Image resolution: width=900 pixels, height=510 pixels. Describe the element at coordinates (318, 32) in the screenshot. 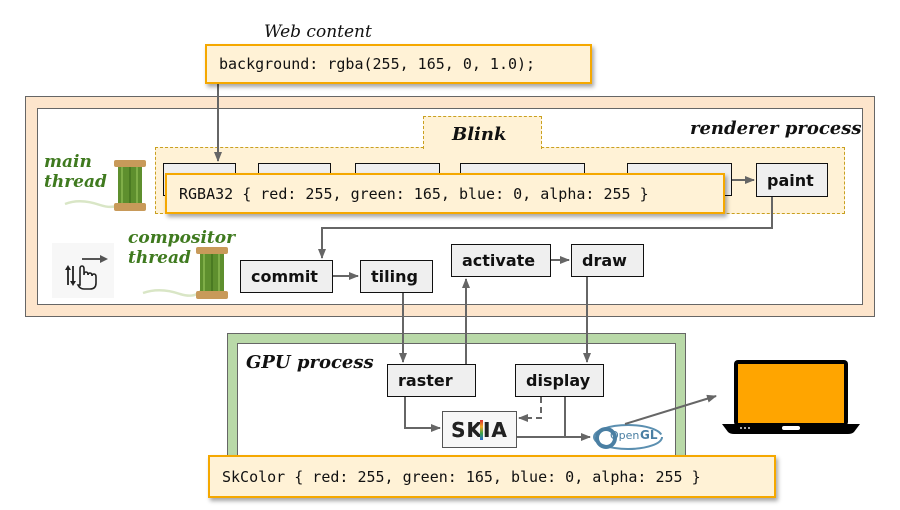

I see `web-content-title: Web content` at that location.